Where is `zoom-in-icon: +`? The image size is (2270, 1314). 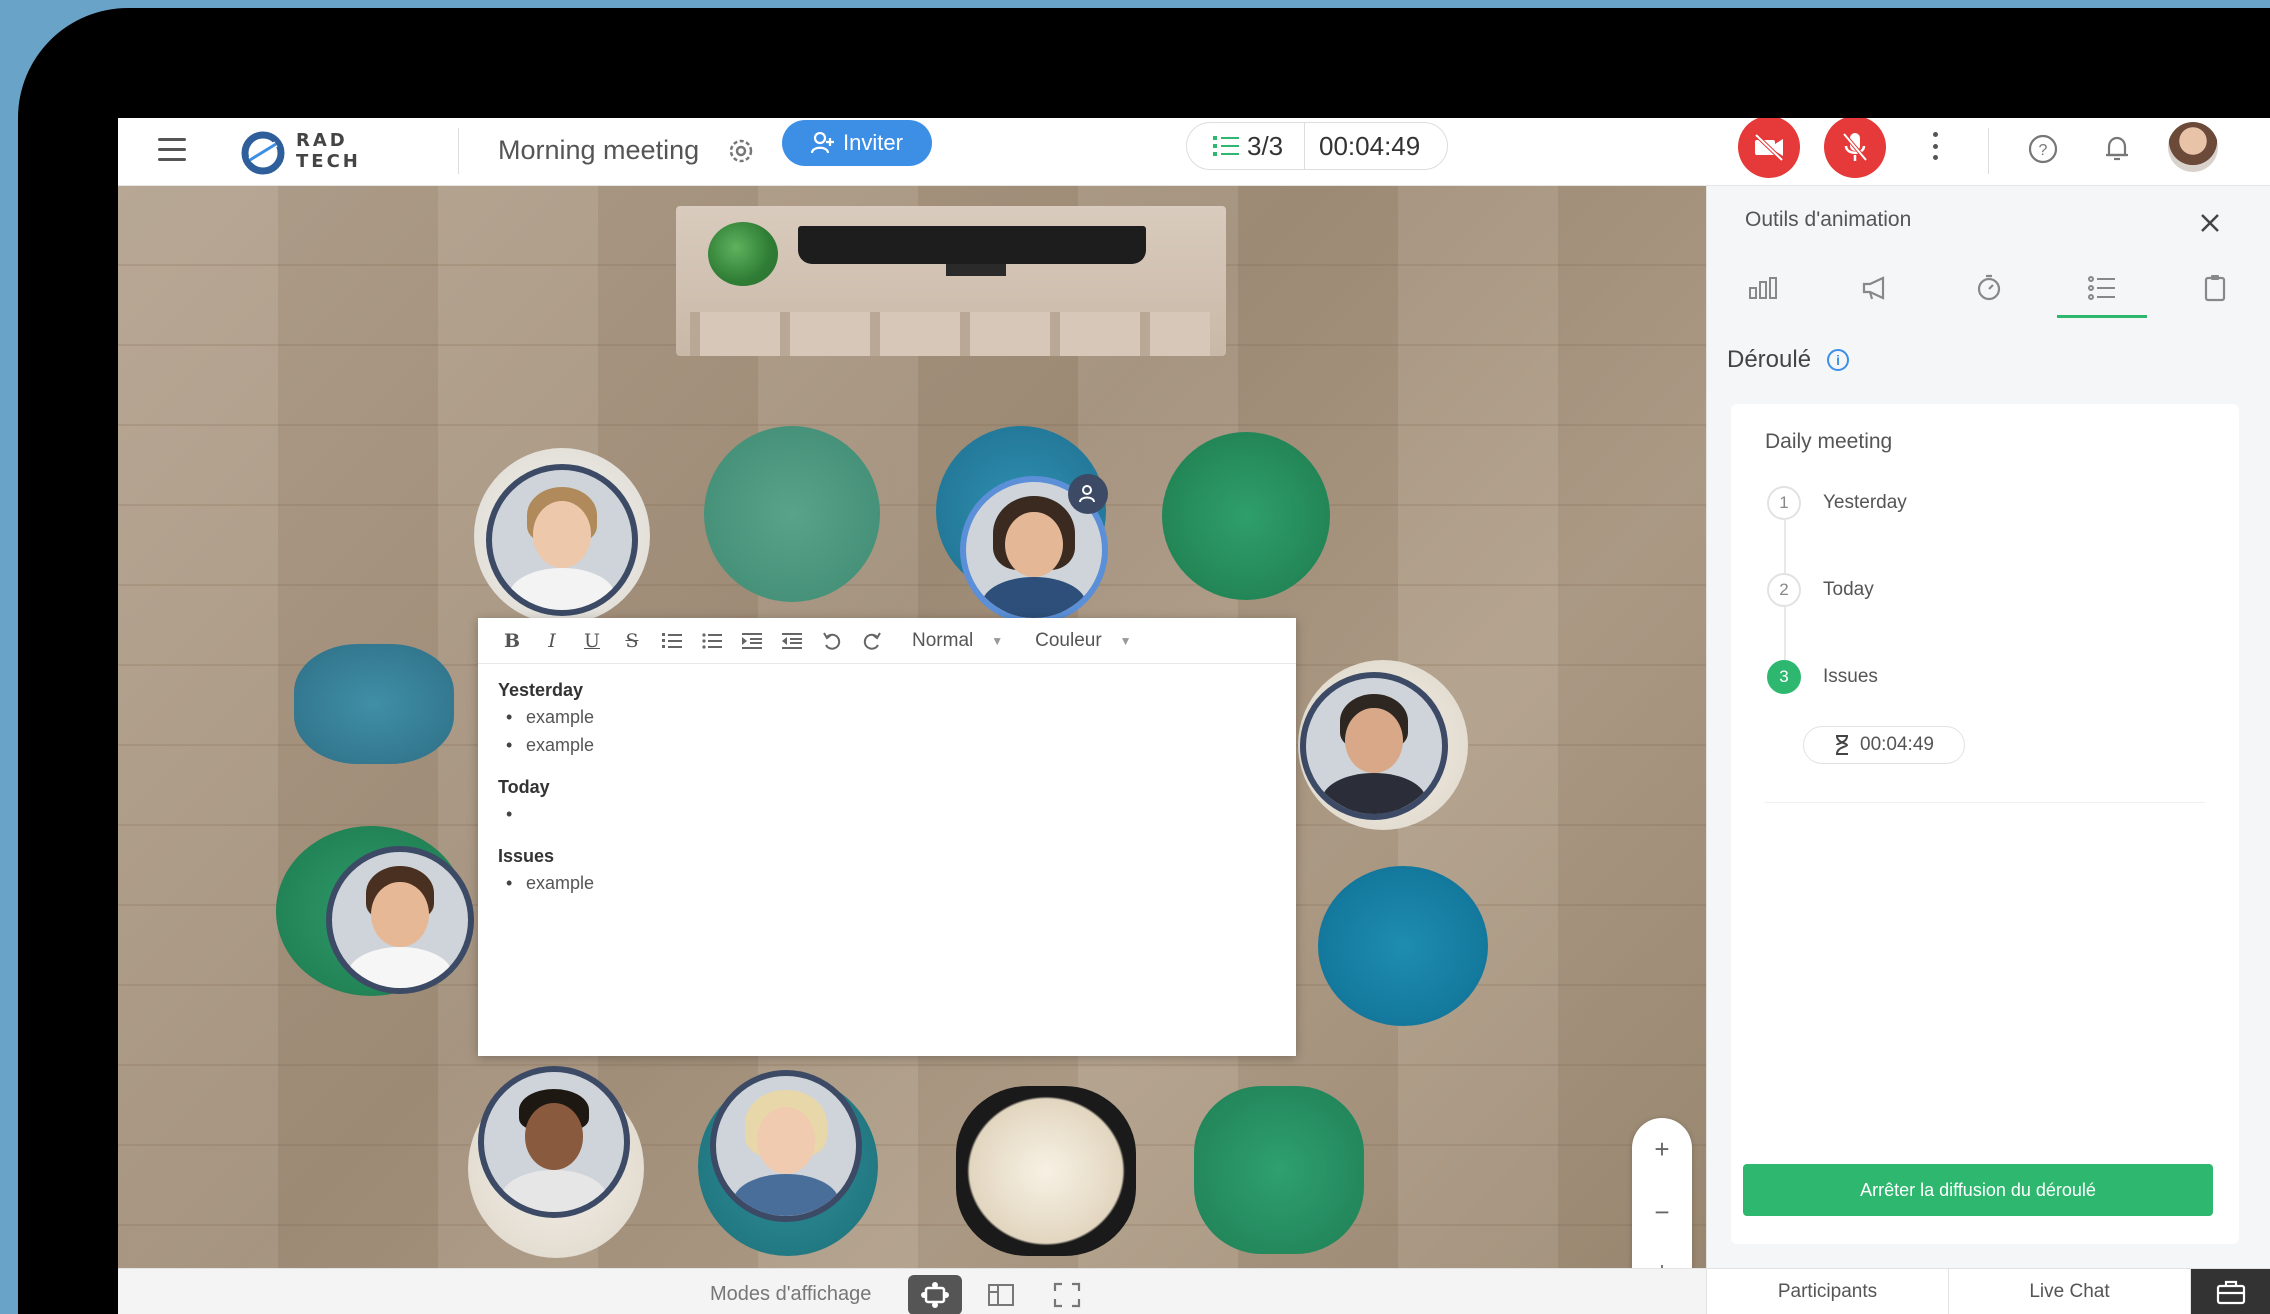
zoom-in-icon: + is located at coordinates (1662, 1150).